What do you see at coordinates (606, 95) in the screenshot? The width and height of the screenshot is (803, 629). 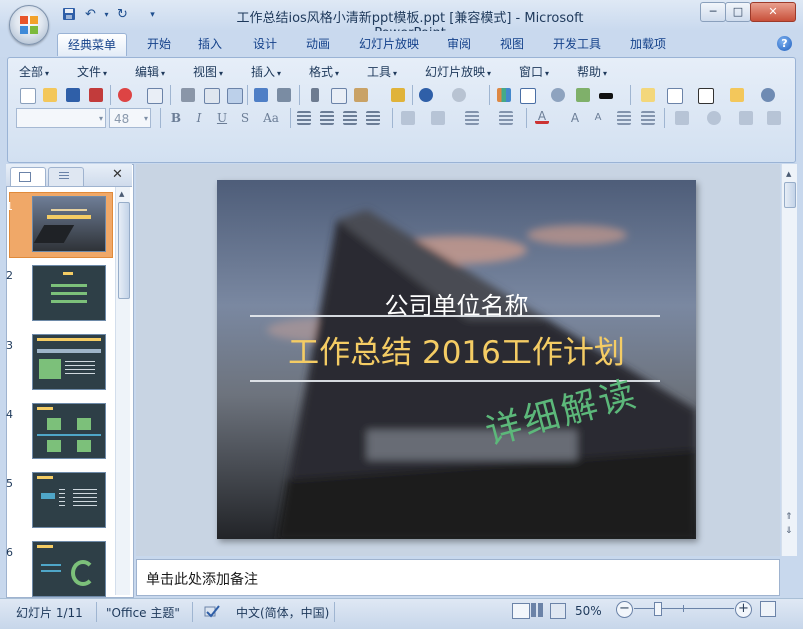 I see `color-fill-icon` at bounding box center [606, 95].